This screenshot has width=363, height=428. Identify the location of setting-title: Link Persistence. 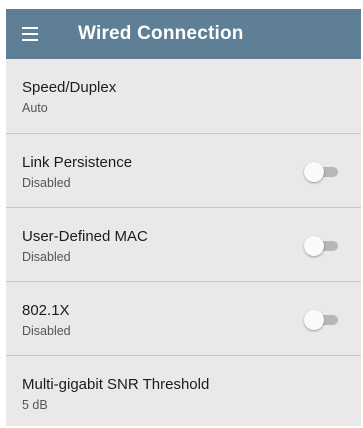
(77, 162).